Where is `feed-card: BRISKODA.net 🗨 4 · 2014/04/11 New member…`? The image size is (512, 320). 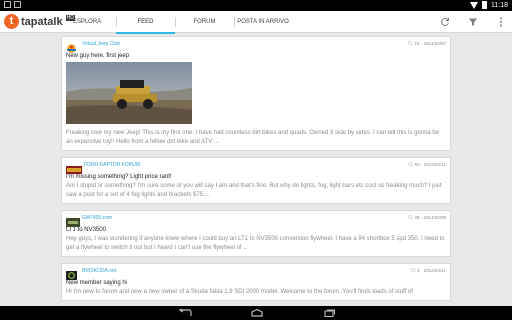 feed-card: BRISKODA.net 🗨 4 · 2014/04/11 New member… is located at coordinates (256, 282).